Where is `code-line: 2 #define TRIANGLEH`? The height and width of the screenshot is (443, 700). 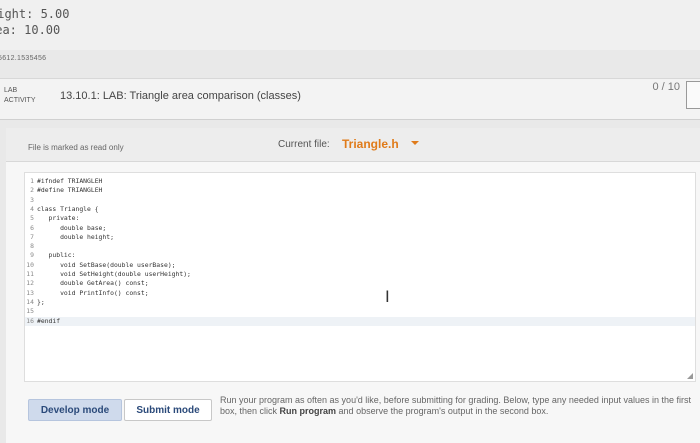
code-line: 2 #define TRIANGLEH is located at coordinates (360, 190).